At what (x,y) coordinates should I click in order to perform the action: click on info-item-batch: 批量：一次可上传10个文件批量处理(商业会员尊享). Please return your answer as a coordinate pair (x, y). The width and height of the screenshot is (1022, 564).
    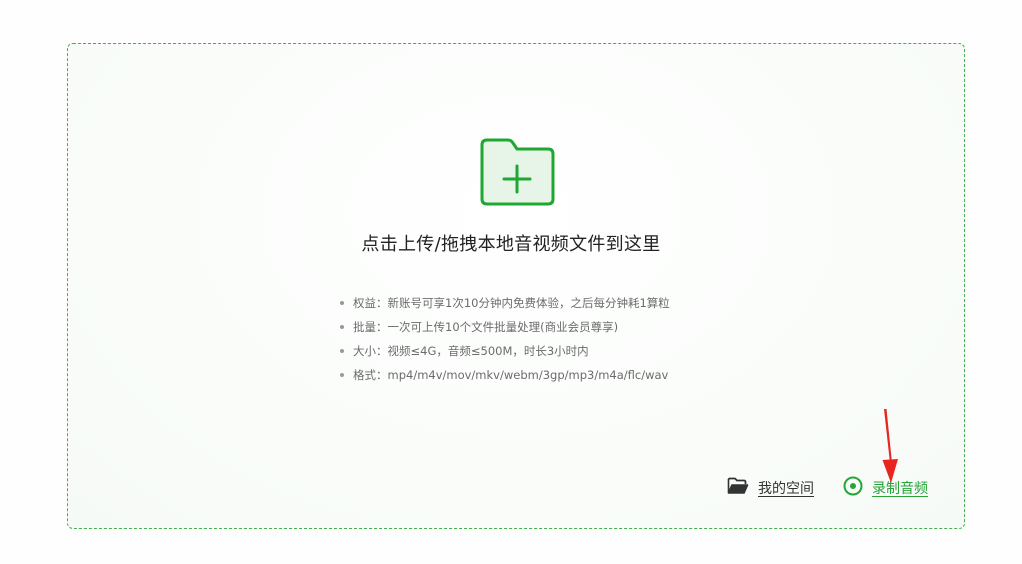
    Looking at the image, I should click on (504, 331).